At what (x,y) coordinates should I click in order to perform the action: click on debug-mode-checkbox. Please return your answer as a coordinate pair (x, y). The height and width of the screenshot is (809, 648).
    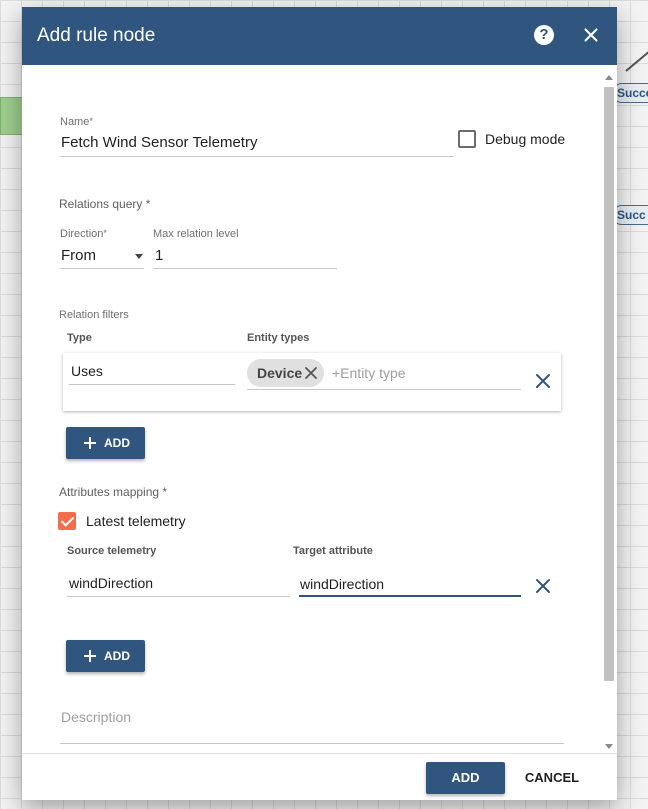
    Looking at the image, I should click on (467, 139).